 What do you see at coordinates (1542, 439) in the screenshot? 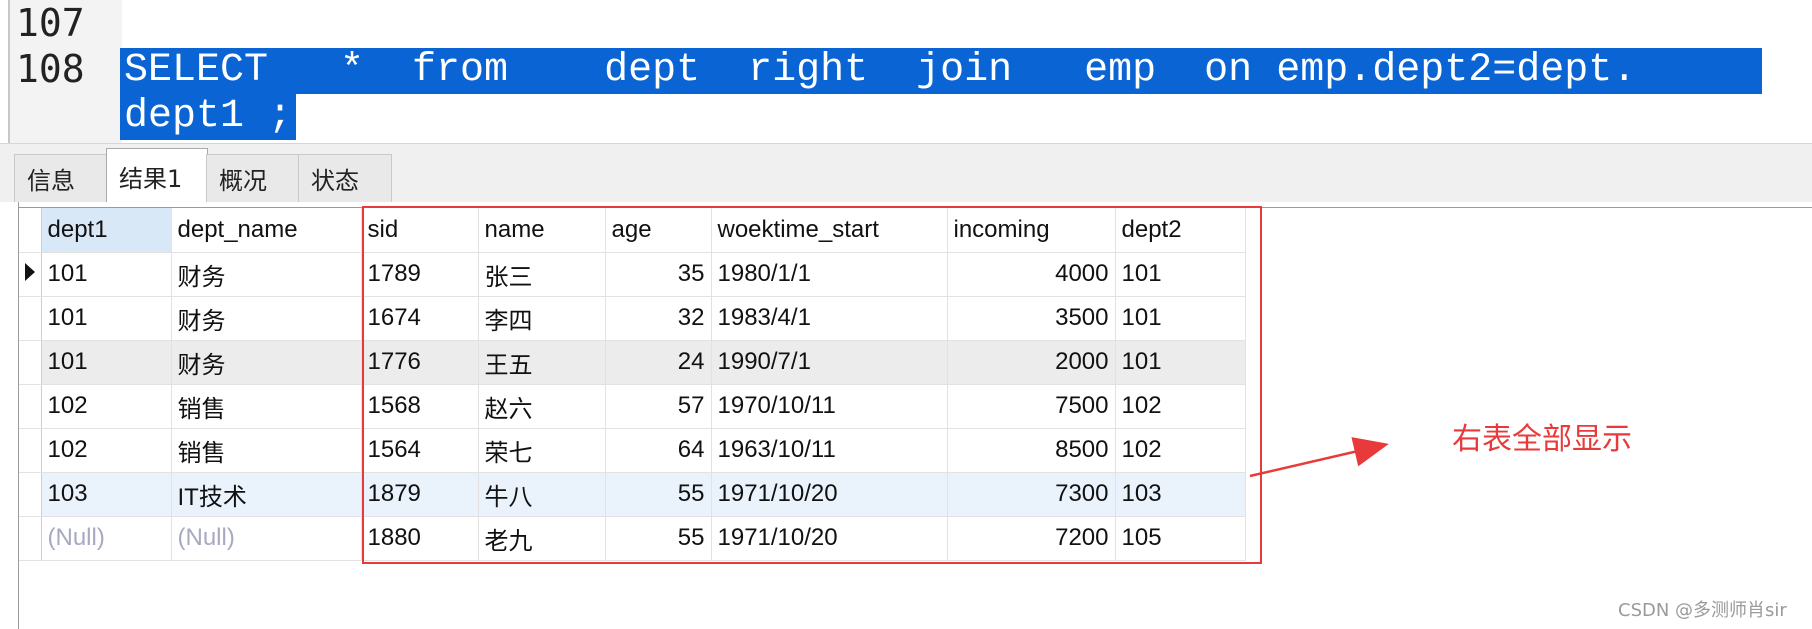
I see `annotation-label: 右表全部显示` at bounding box center [1542, 439].